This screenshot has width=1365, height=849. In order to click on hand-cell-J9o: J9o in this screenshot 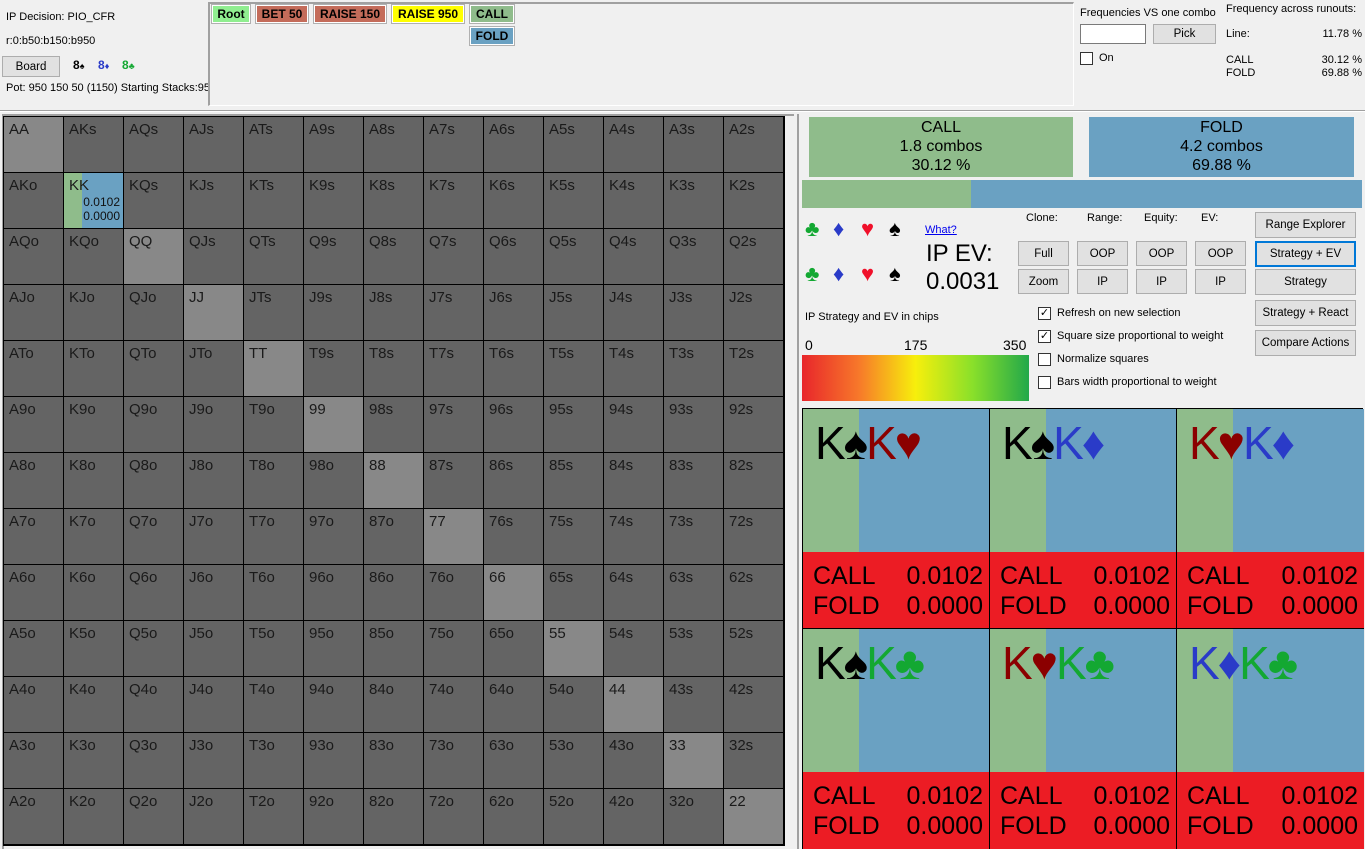, I will do `click(214, 425)`.